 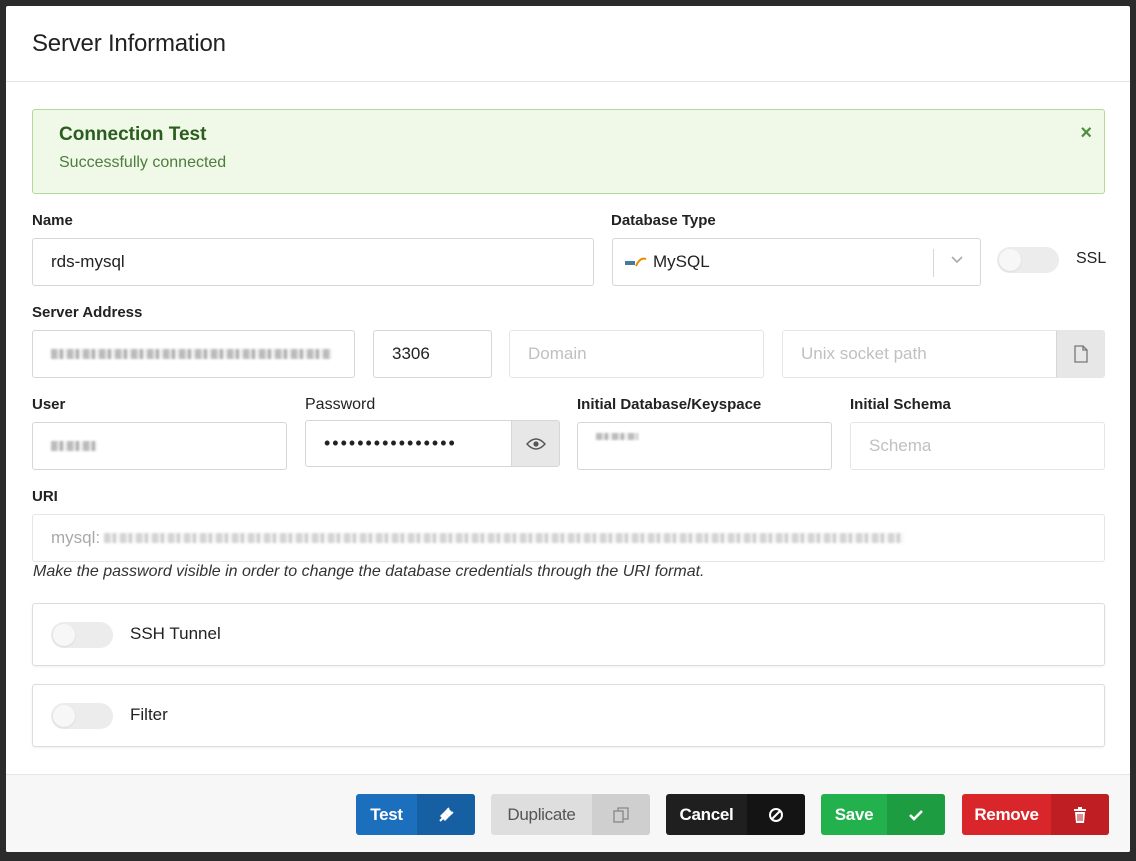 What do you see at coordinates (149, 714) in the screenshot?
I see `filter-label: Filter` at bounding box center [149, 714].